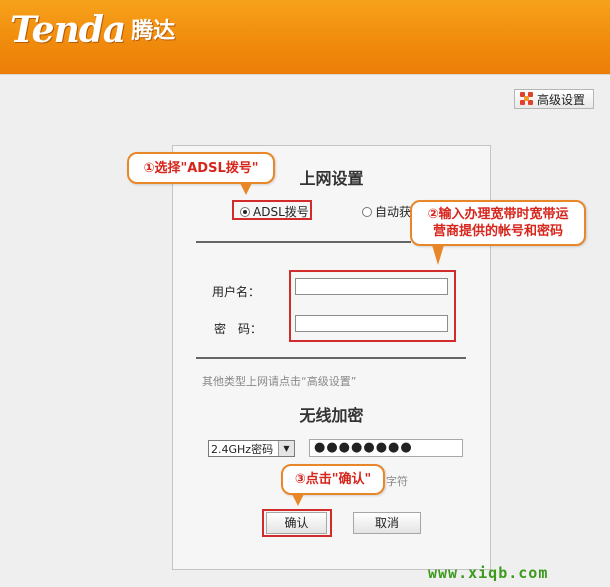 This screenshot has width=610, height=587. What do you see at coordinates (498, 214) in the screenshot?
I see `callout-step-2-line1: ②输入办理宽带时宽带运` at bounding box center [498, 214].